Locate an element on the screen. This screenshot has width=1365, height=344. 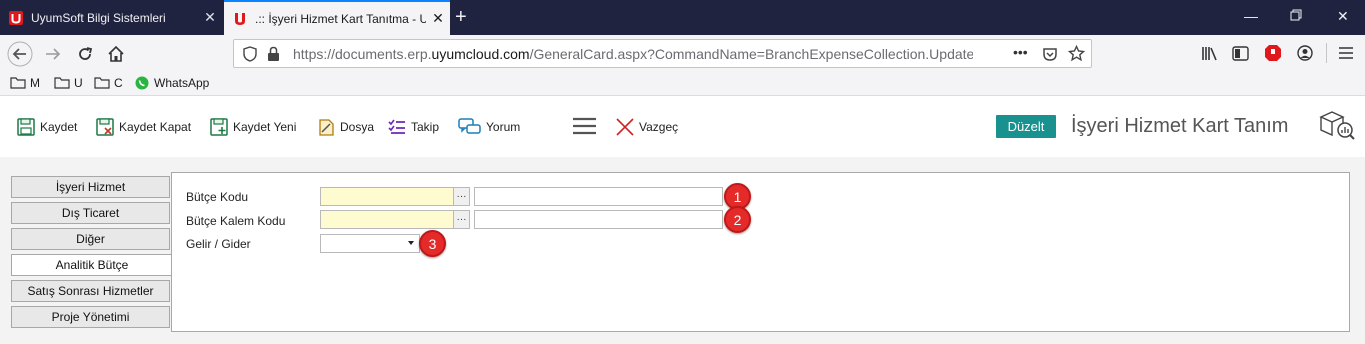
lock-icon is located at coordinates (273, 56).